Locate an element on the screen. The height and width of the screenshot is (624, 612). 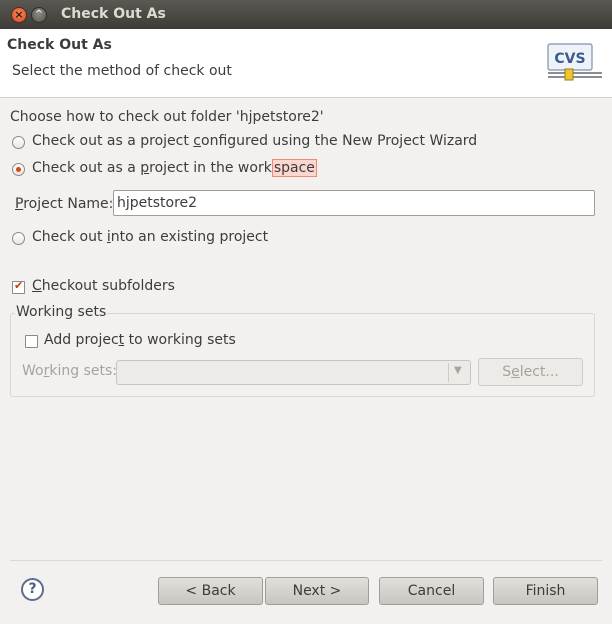
working-sets-label: Working sets: is located at coordinates (69, 371).